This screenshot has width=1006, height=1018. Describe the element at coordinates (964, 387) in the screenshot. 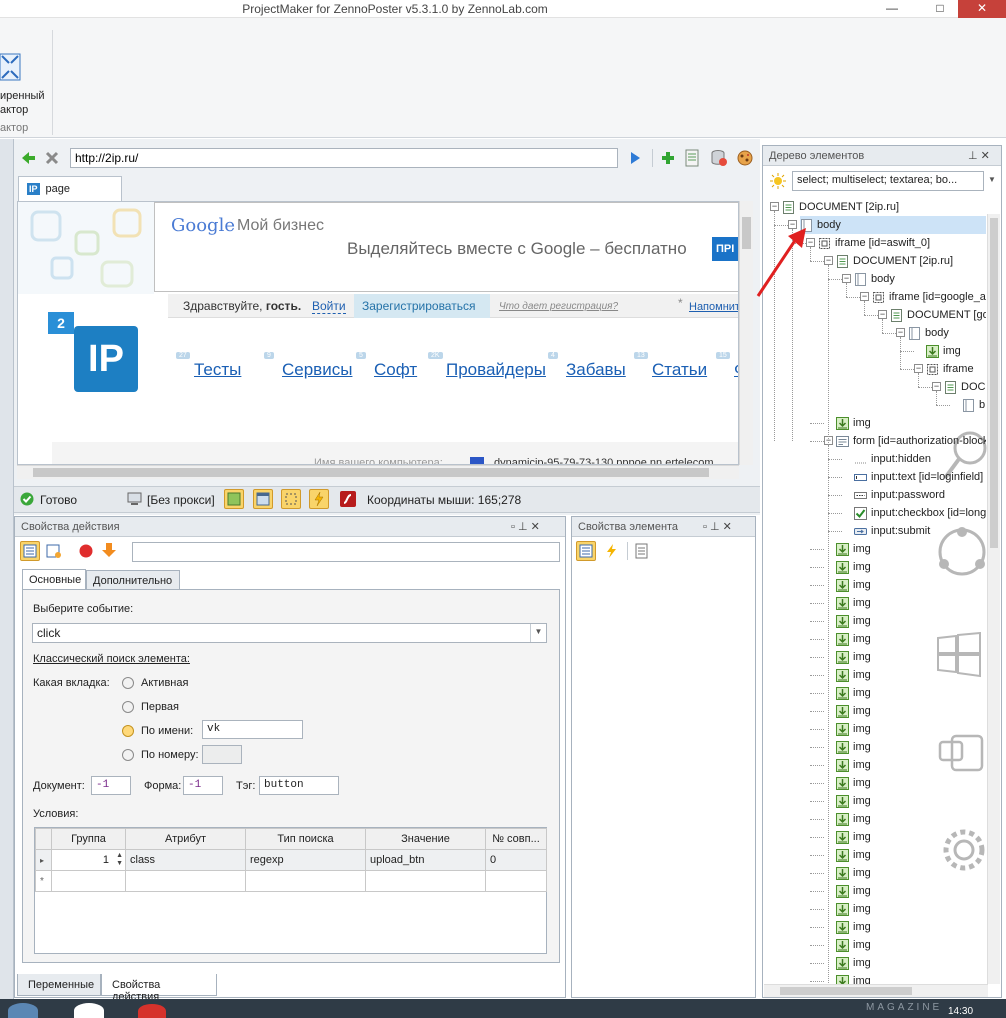

I see `tree-node: DOC` at that location.